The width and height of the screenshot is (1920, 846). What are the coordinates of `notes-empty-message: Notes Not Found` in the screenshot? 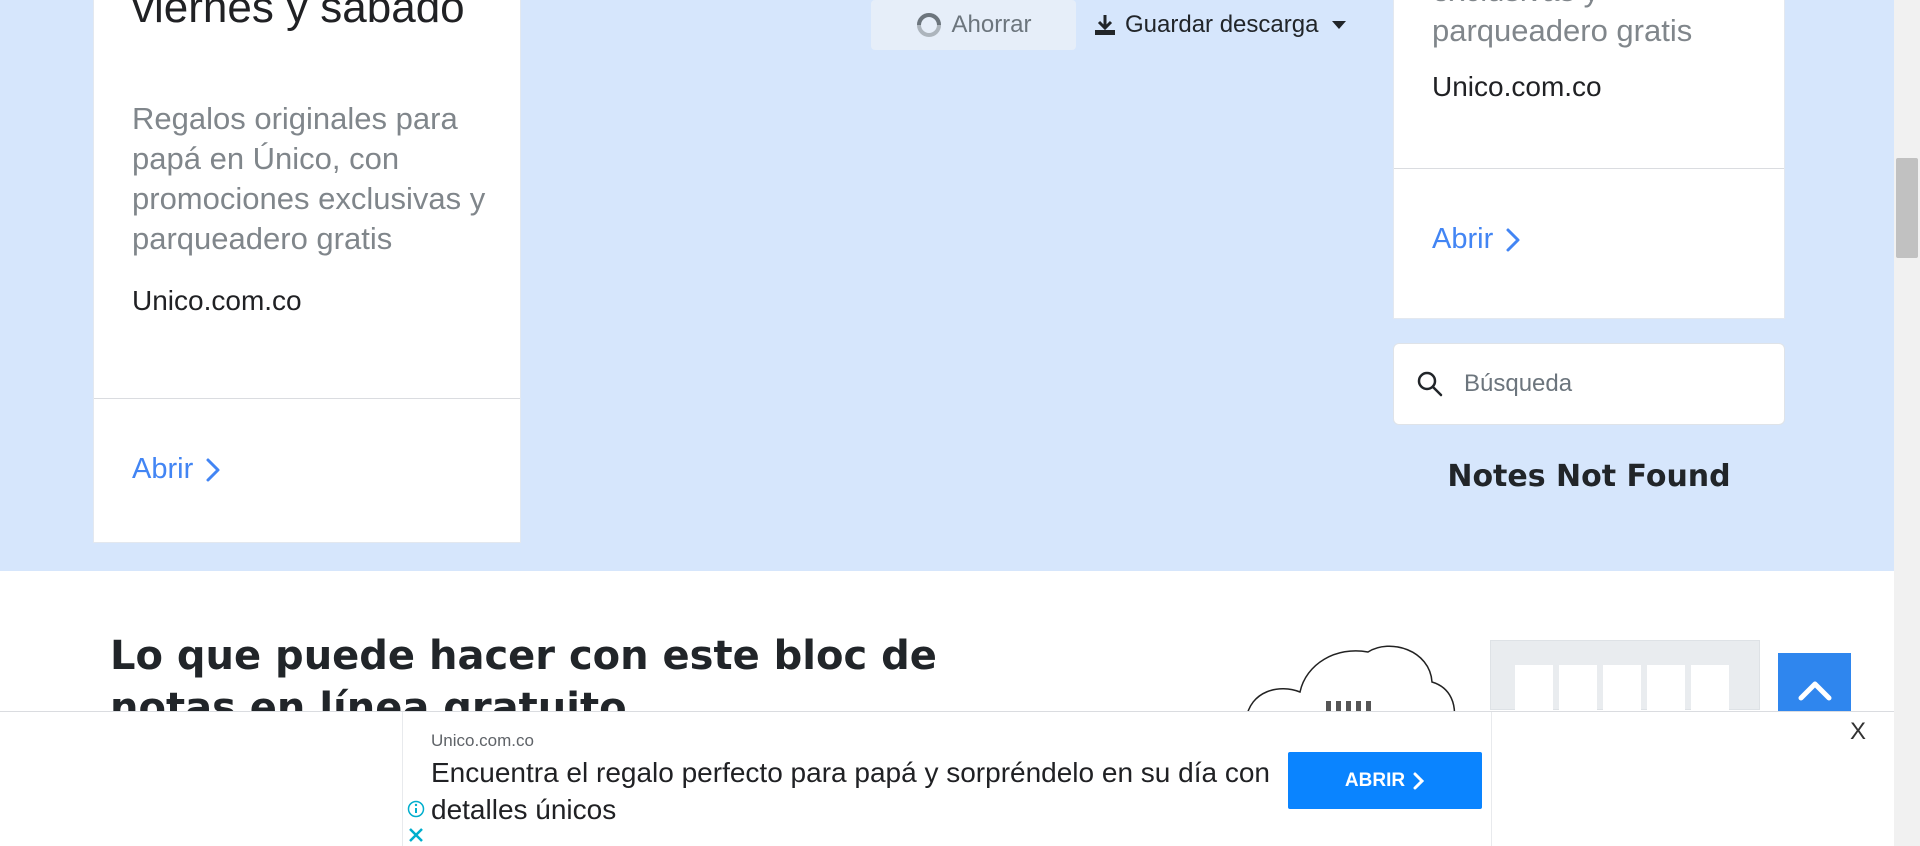 It's located at (1589, 476).